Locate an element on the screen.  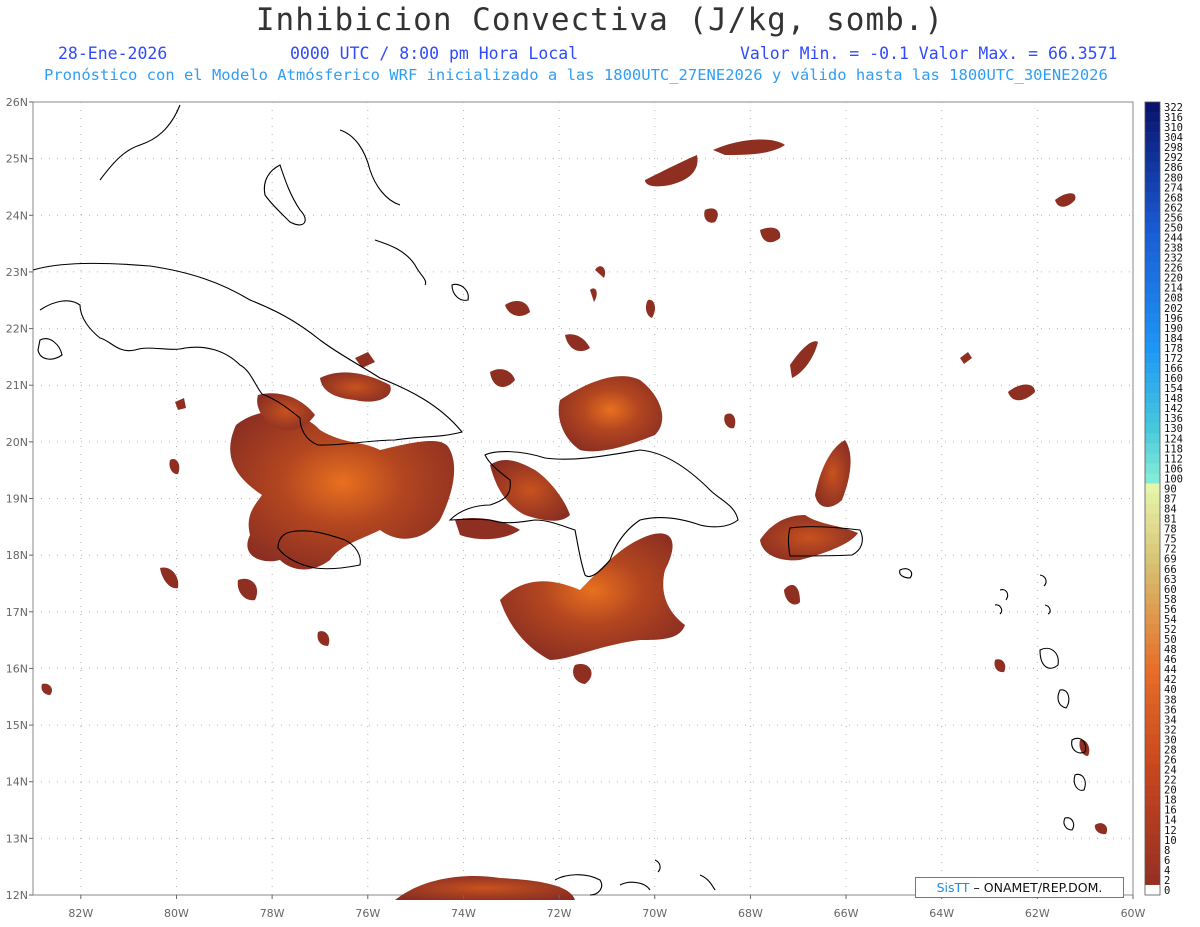
lat-label: 26N is located at coordinates (17, 102).